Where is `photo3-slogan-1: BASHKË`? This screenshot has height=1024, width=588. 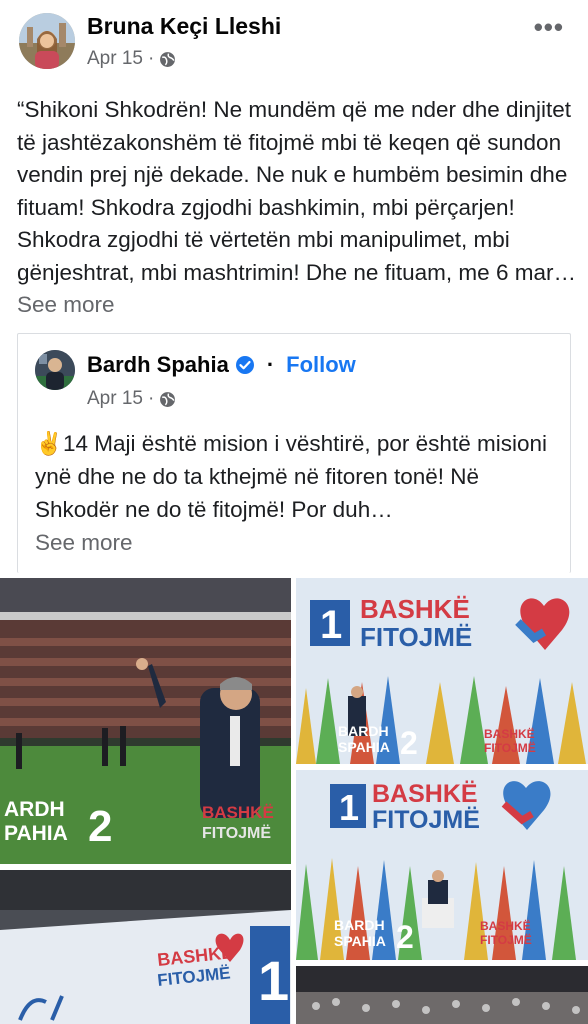 photo3-slogan-1: BASHKË is located at coordinates (425, 794).